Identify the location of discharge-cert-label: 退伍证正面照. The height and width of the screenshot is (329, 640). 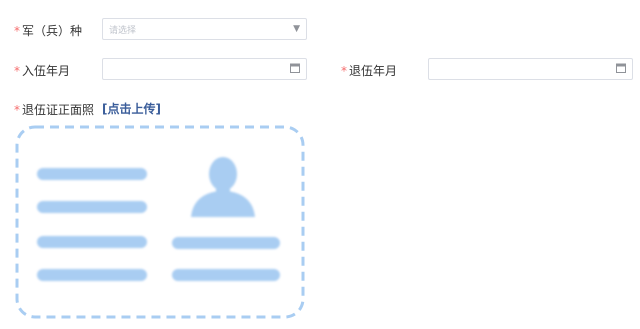
(58, 110).